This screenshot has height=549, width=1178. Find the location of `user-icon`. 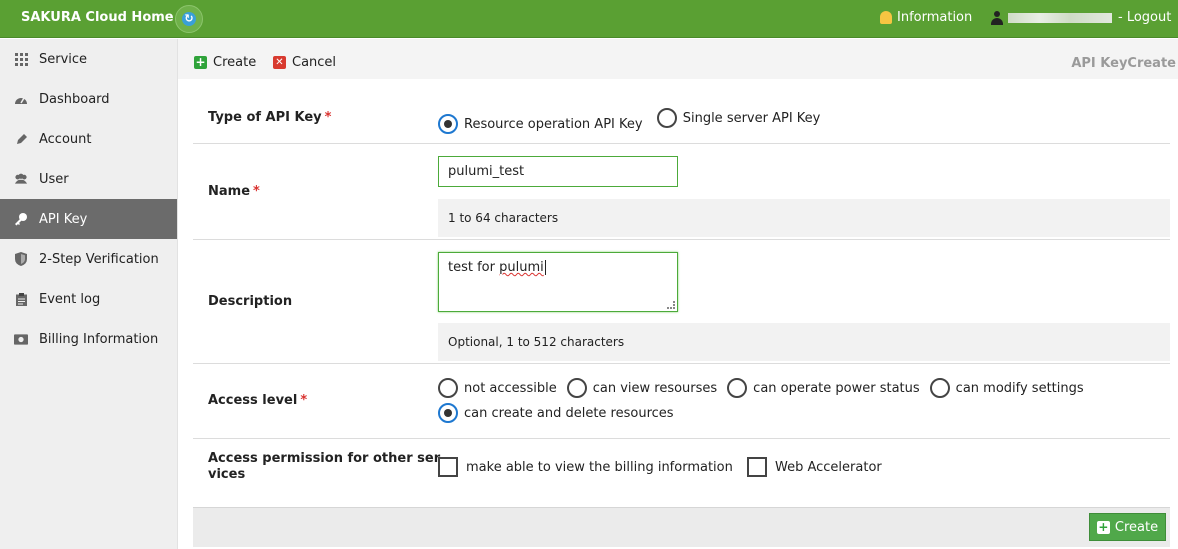

user-icon is located at coordinates (997, 17).